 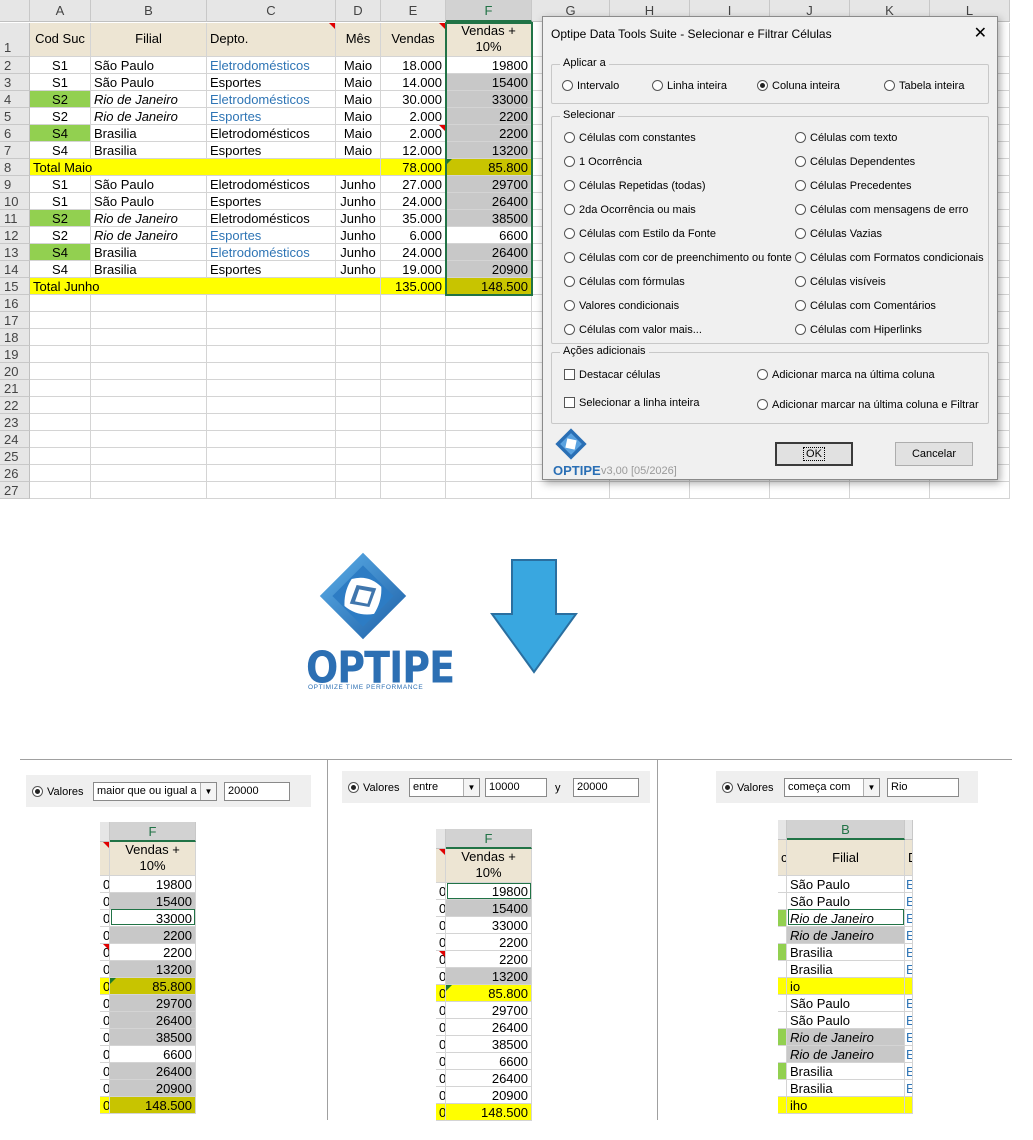 What do you see at coordinates (871, 787) in the screenshot?
I see `chevron-down-icon: ▼` at bounding box center [871, 787].